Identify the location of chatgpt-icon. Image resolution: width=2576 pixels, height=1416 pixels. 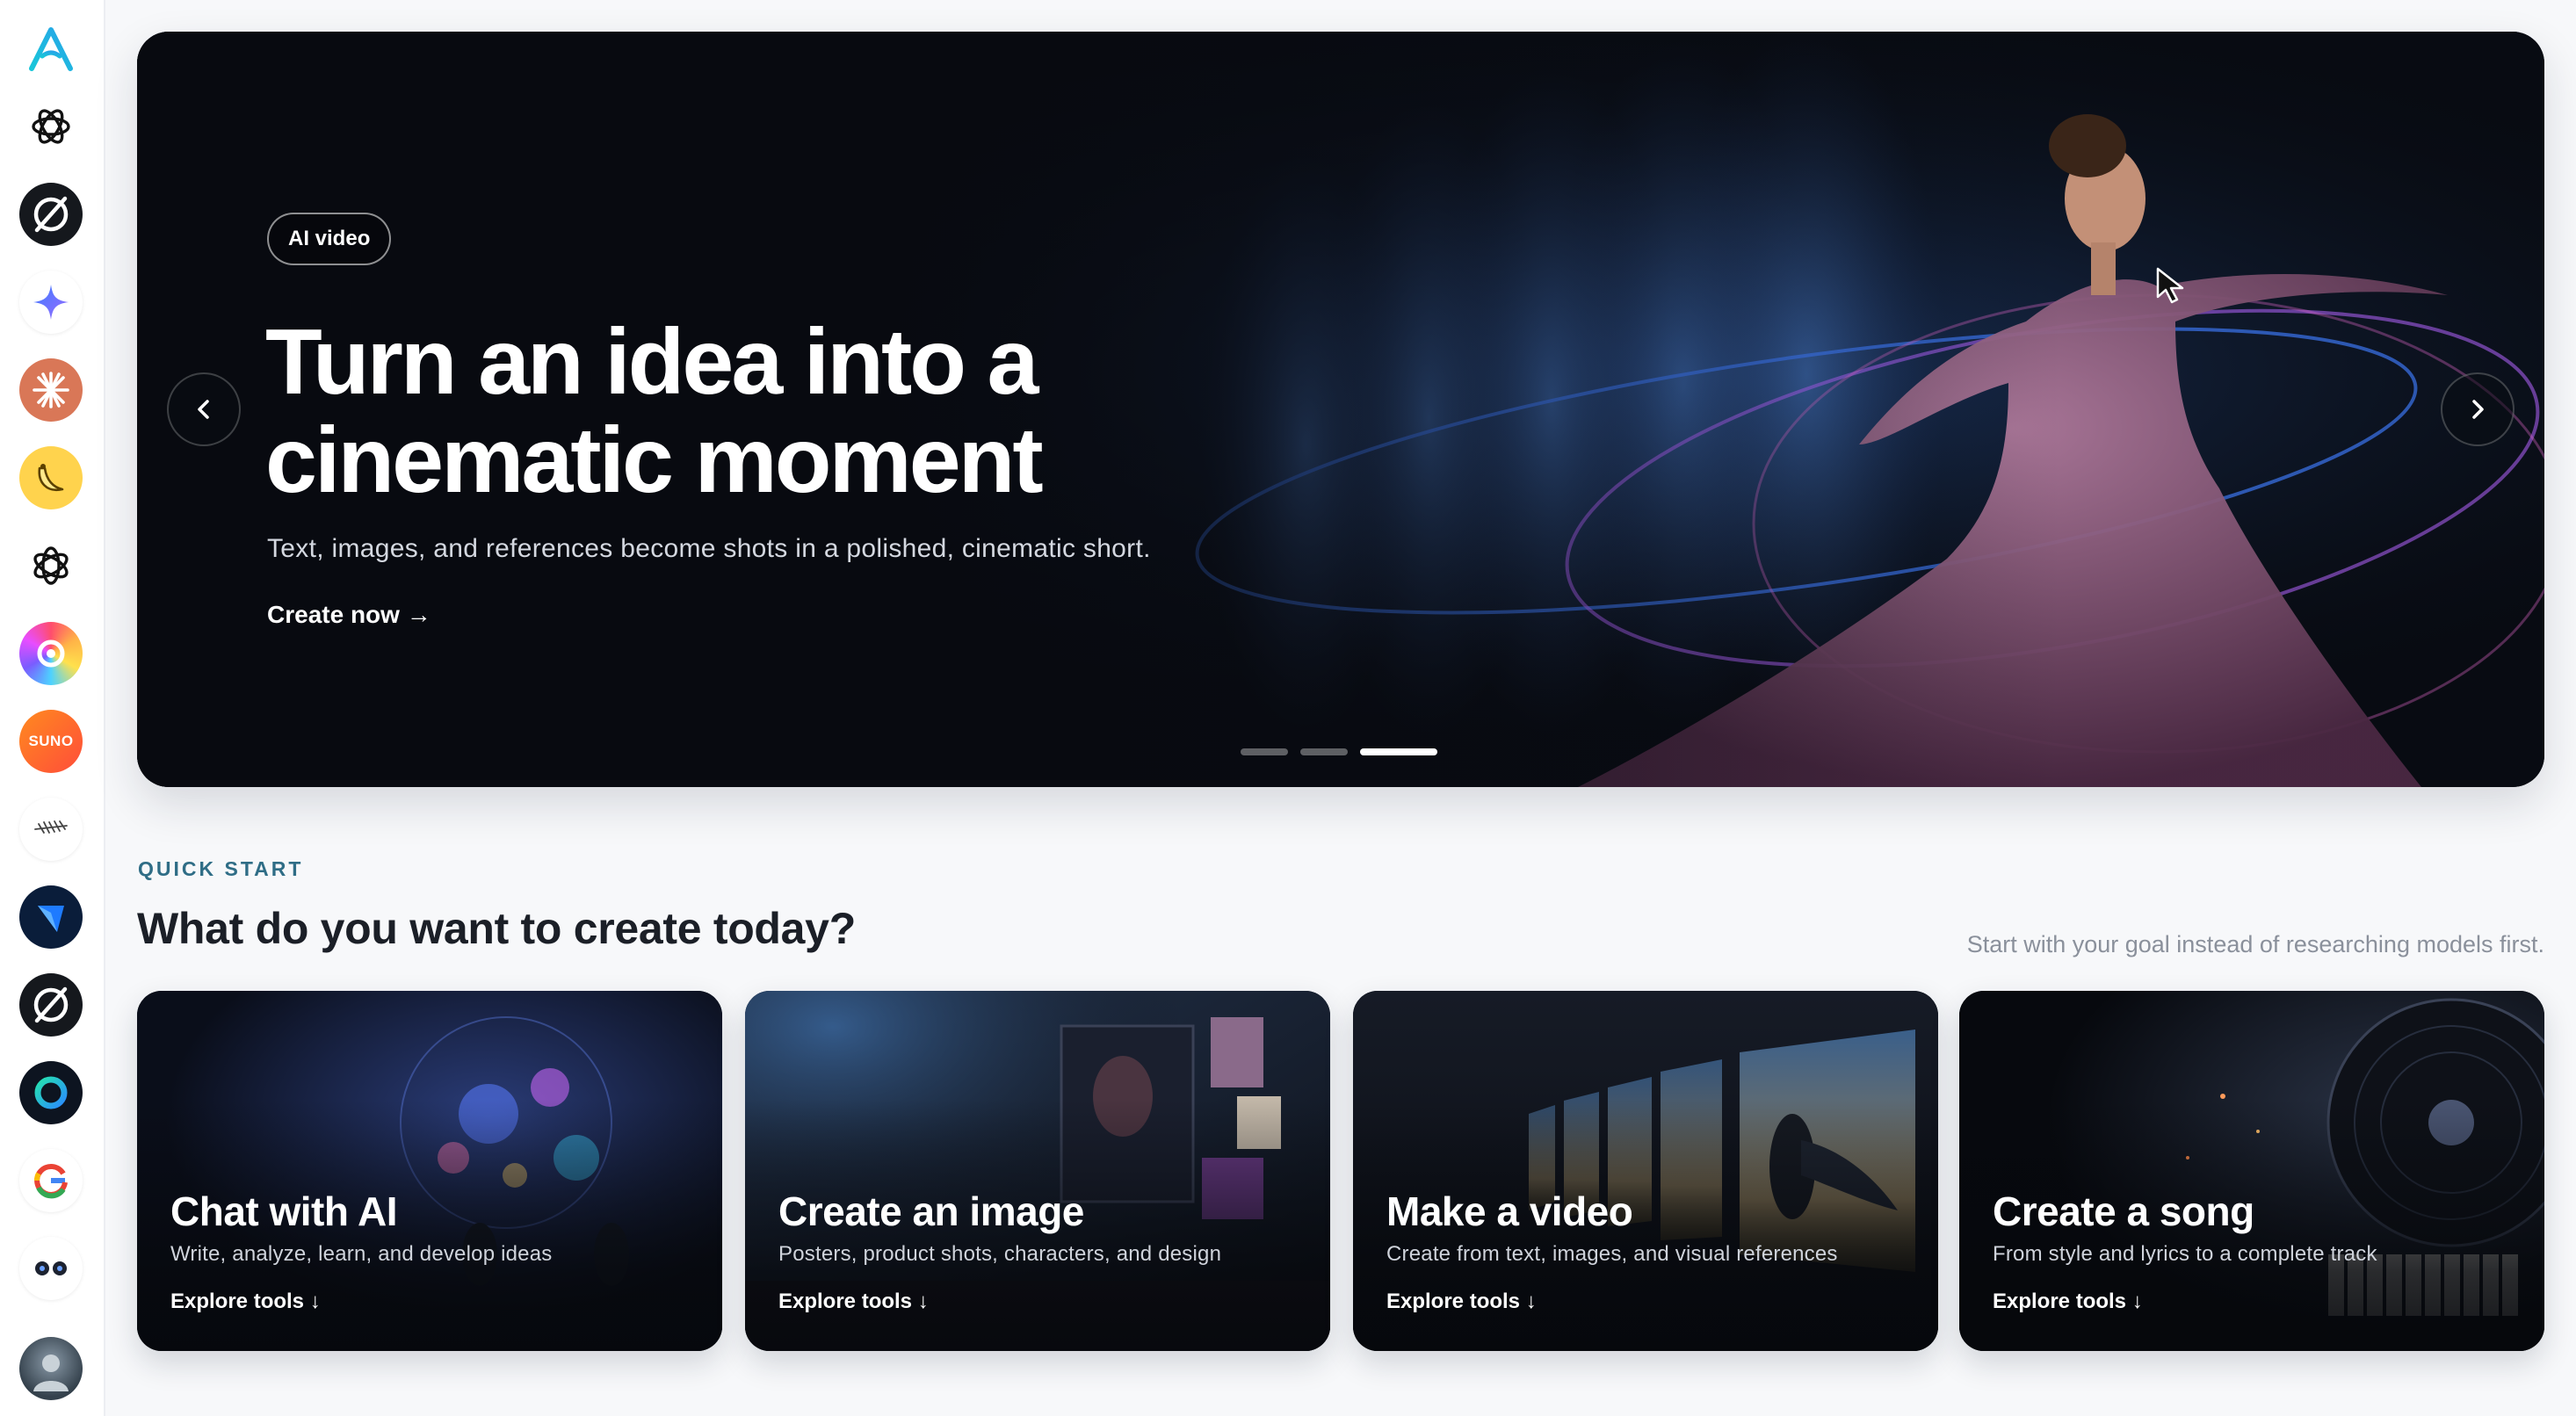
(51, 126).